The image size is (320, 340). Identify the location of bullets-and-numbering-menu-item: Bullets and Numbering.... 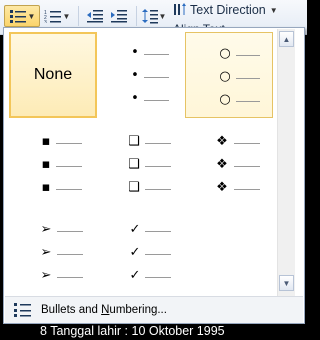
(154, 310).